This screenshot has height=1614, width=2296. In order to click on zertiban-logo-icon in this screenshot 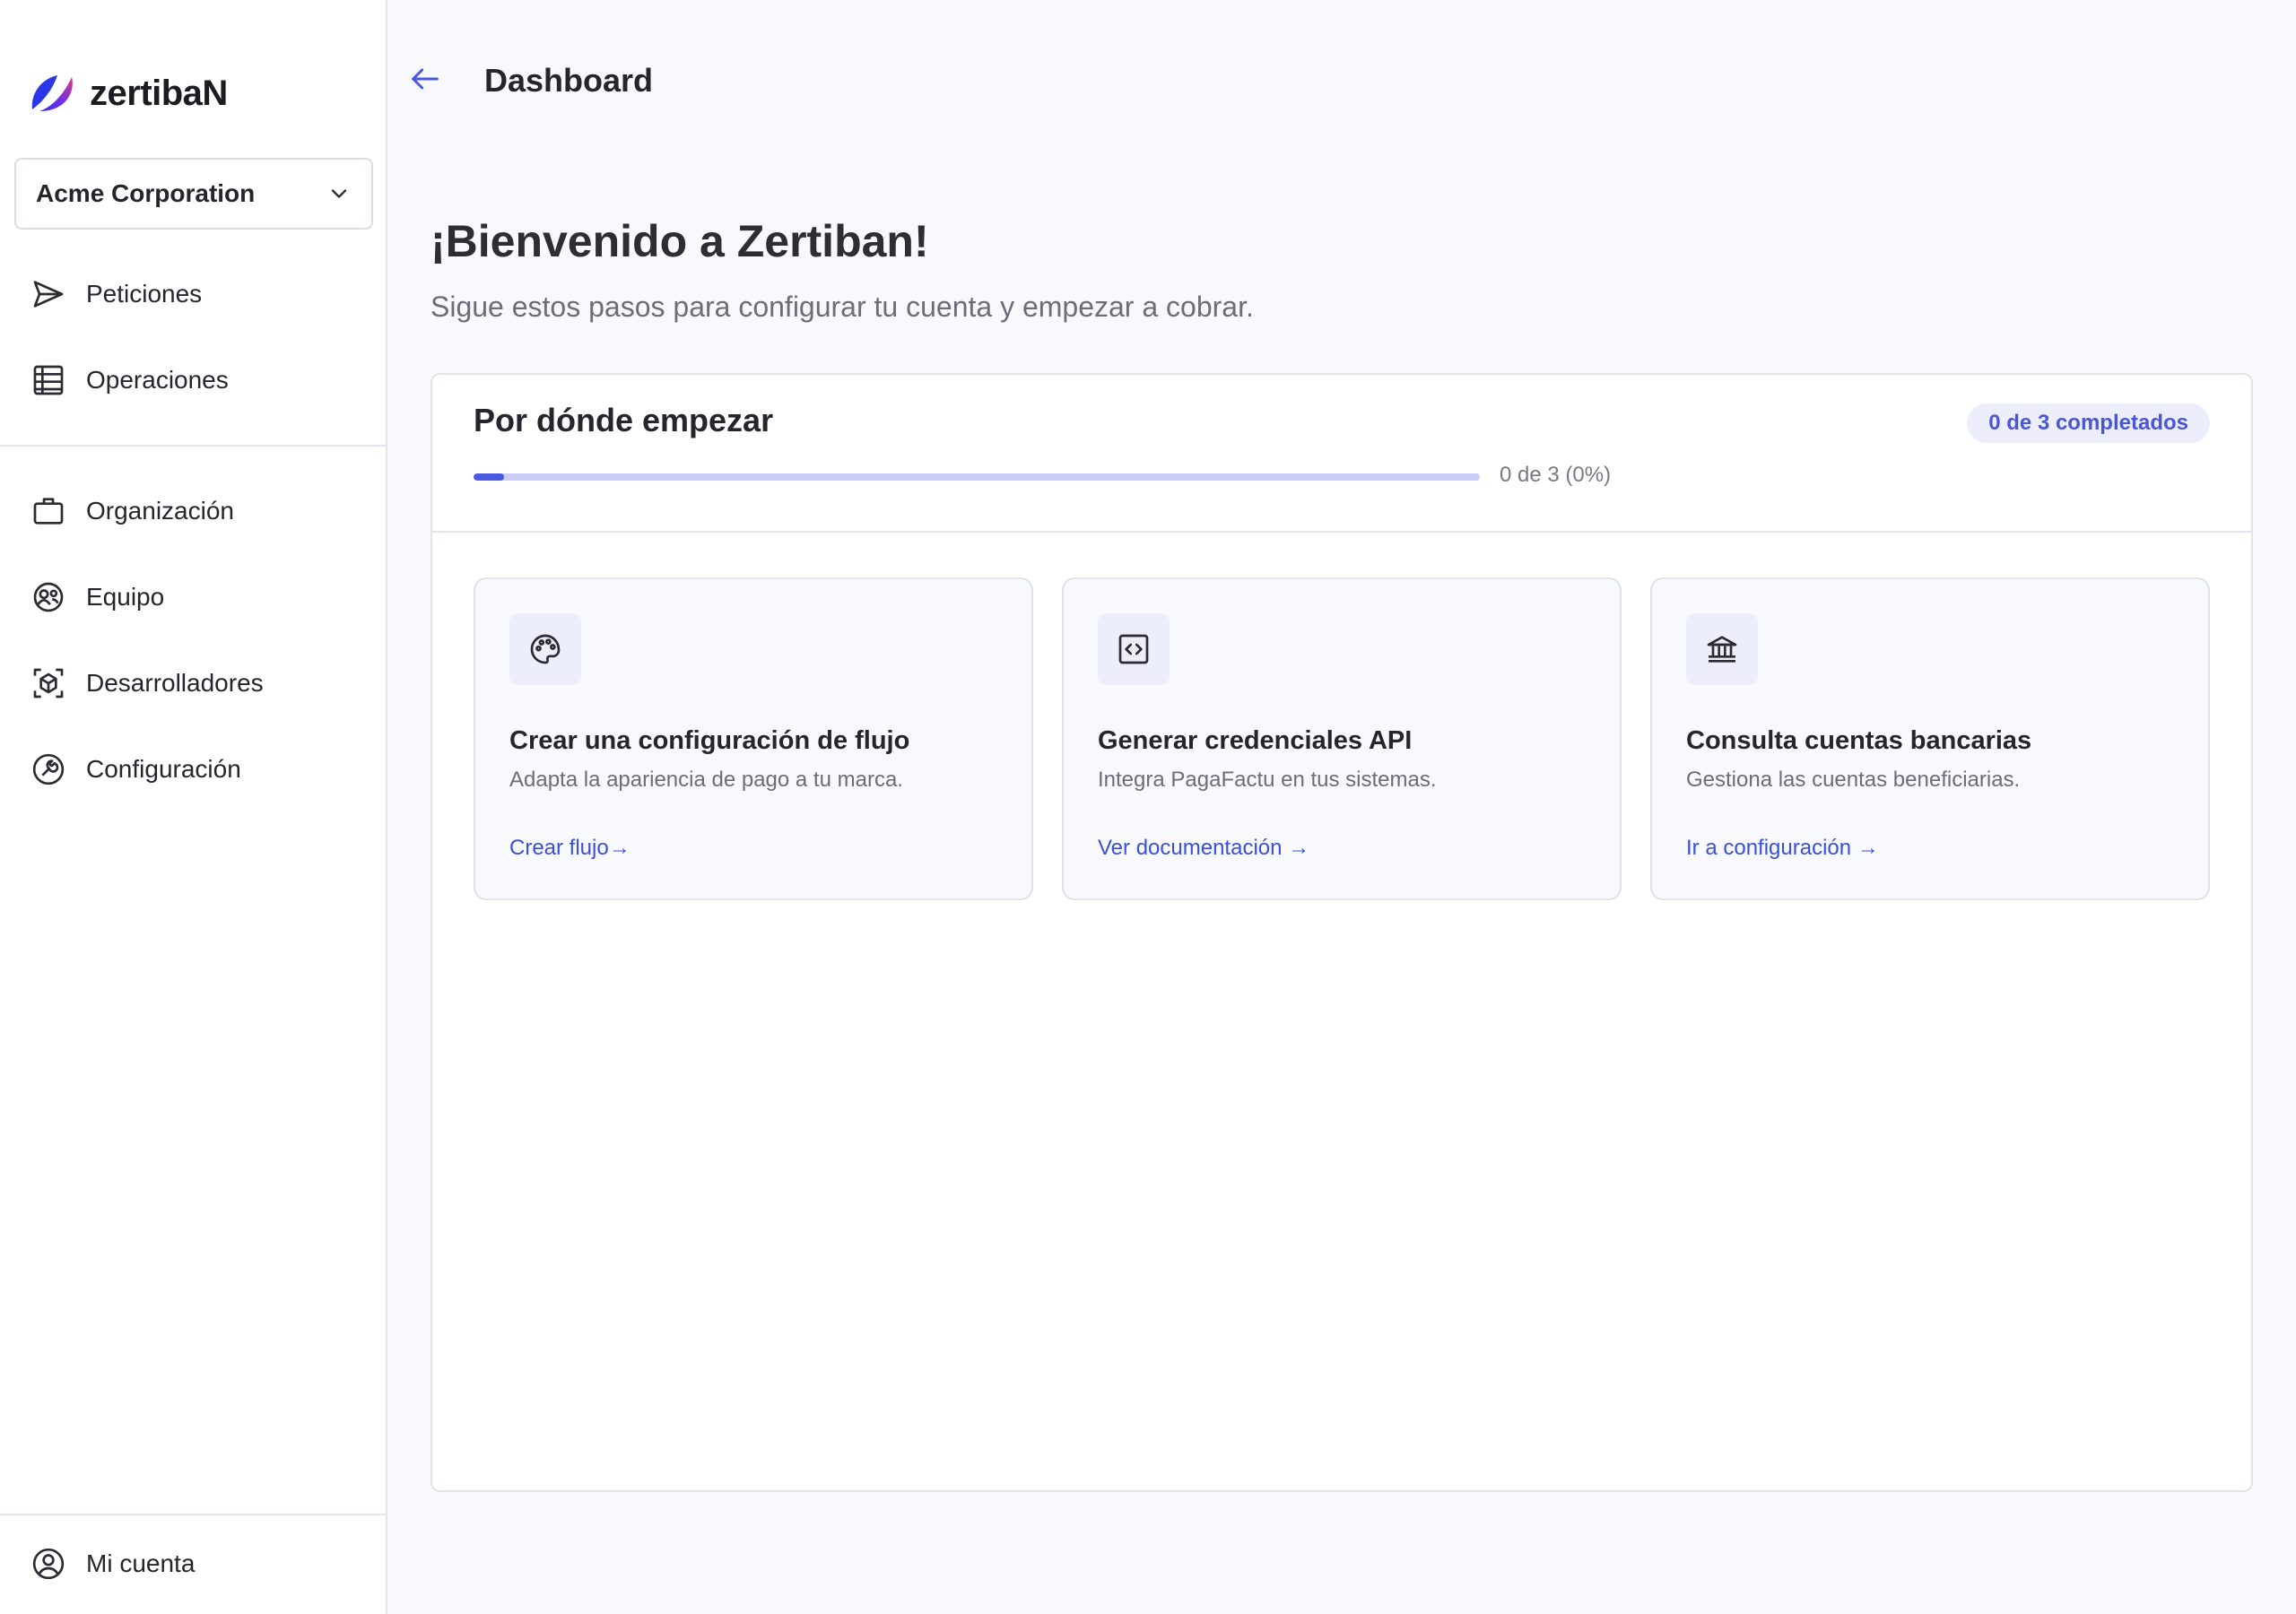, I will do `click(52, 93)`.